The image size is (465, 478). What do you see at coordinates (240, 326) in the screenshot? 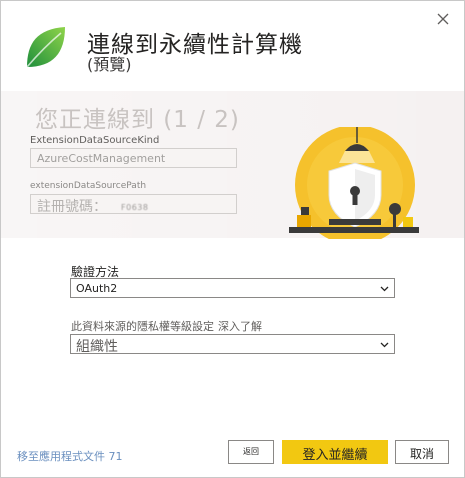
I see `learn-more-link: 深入了解` at bounding box center [240, 326].